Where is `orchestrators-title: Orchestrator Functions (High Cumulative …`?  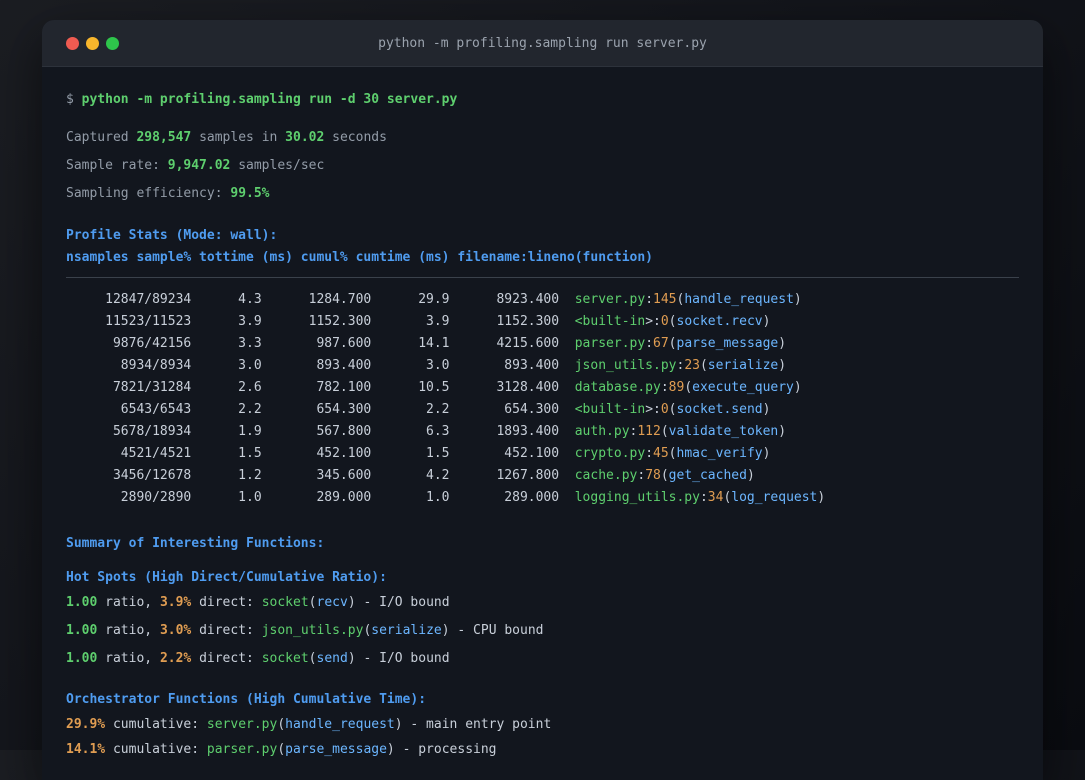
orchestrators-title: Orchestrator Functions (High Cumulative … is located at coordinates (246, 699).